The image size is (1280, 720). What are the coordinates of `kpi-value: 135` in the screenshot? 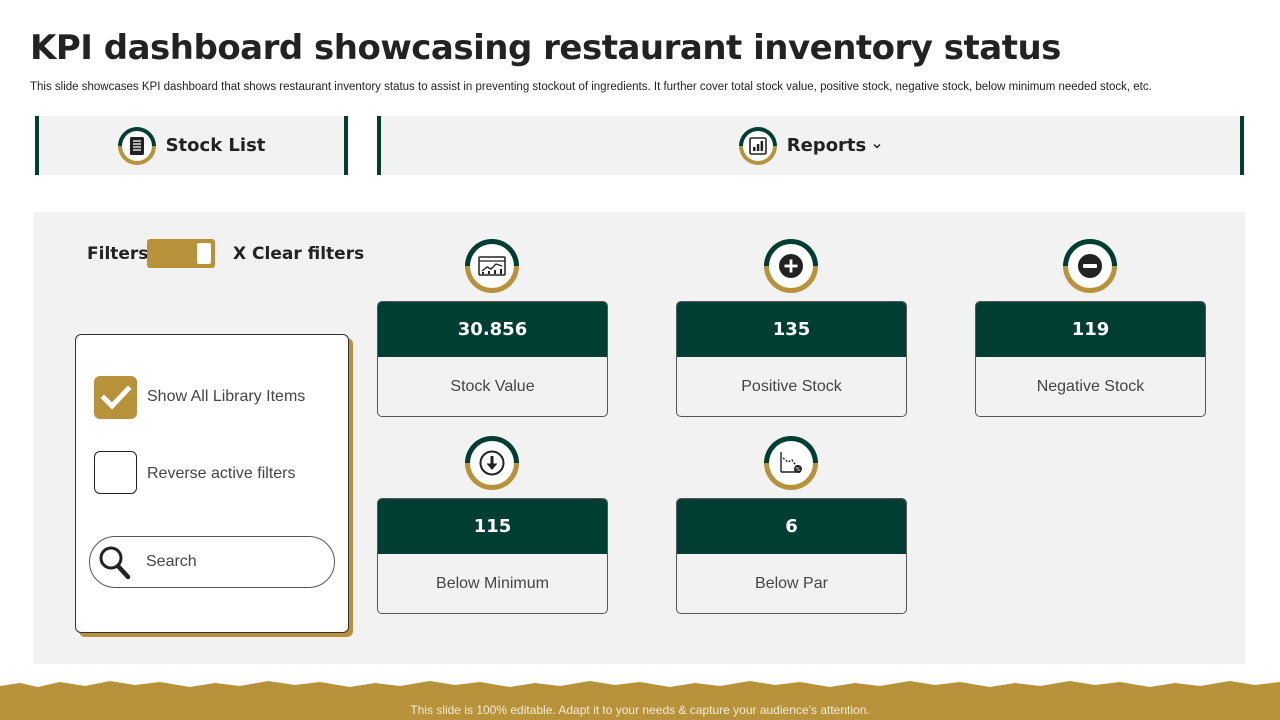 It's located at (791, 329).